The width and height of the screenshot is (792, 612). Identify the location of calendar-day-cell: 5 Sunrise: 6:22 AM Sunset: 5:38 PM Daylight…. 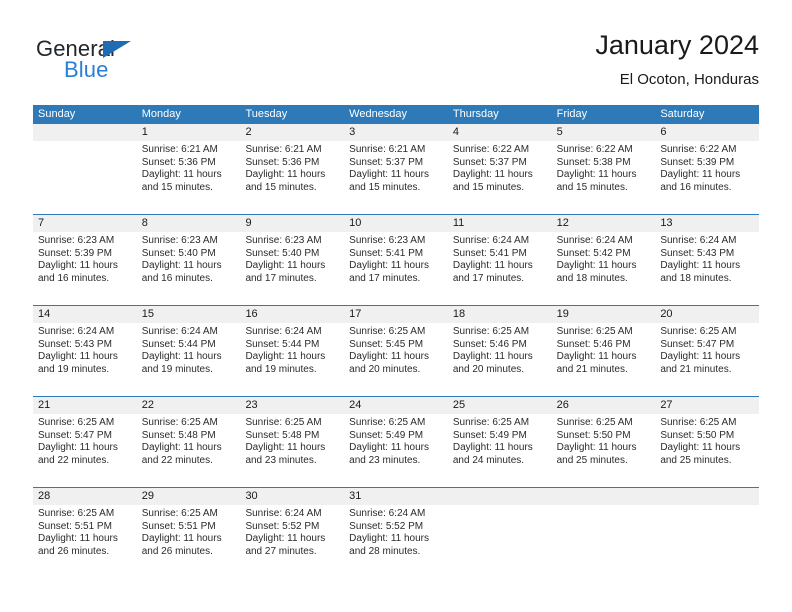
(604, 169).